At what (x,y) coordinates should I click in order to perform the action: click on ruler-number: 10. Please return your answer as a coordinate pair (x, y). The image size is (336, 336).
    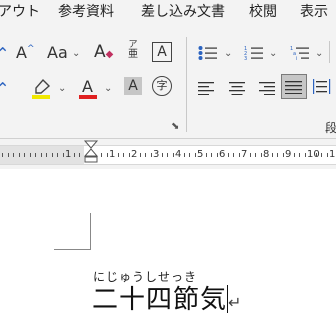
    Looking at the image, I should click on (313, 154).